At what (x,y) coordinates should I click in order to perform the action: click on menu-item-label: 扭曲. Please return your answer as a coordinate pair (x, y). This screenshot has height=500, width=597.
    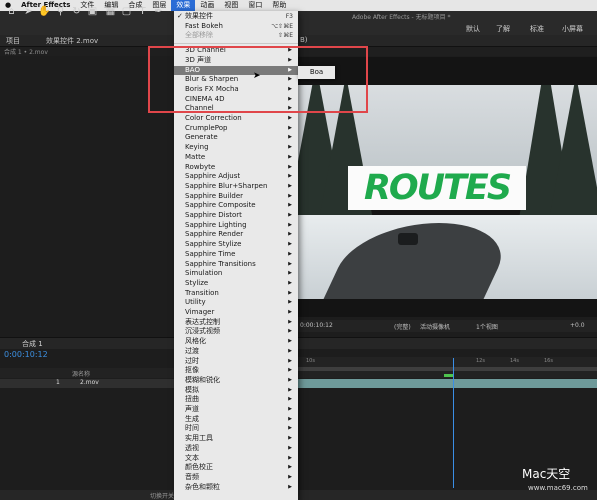
    Looking at the image, I should click on (192, 399).